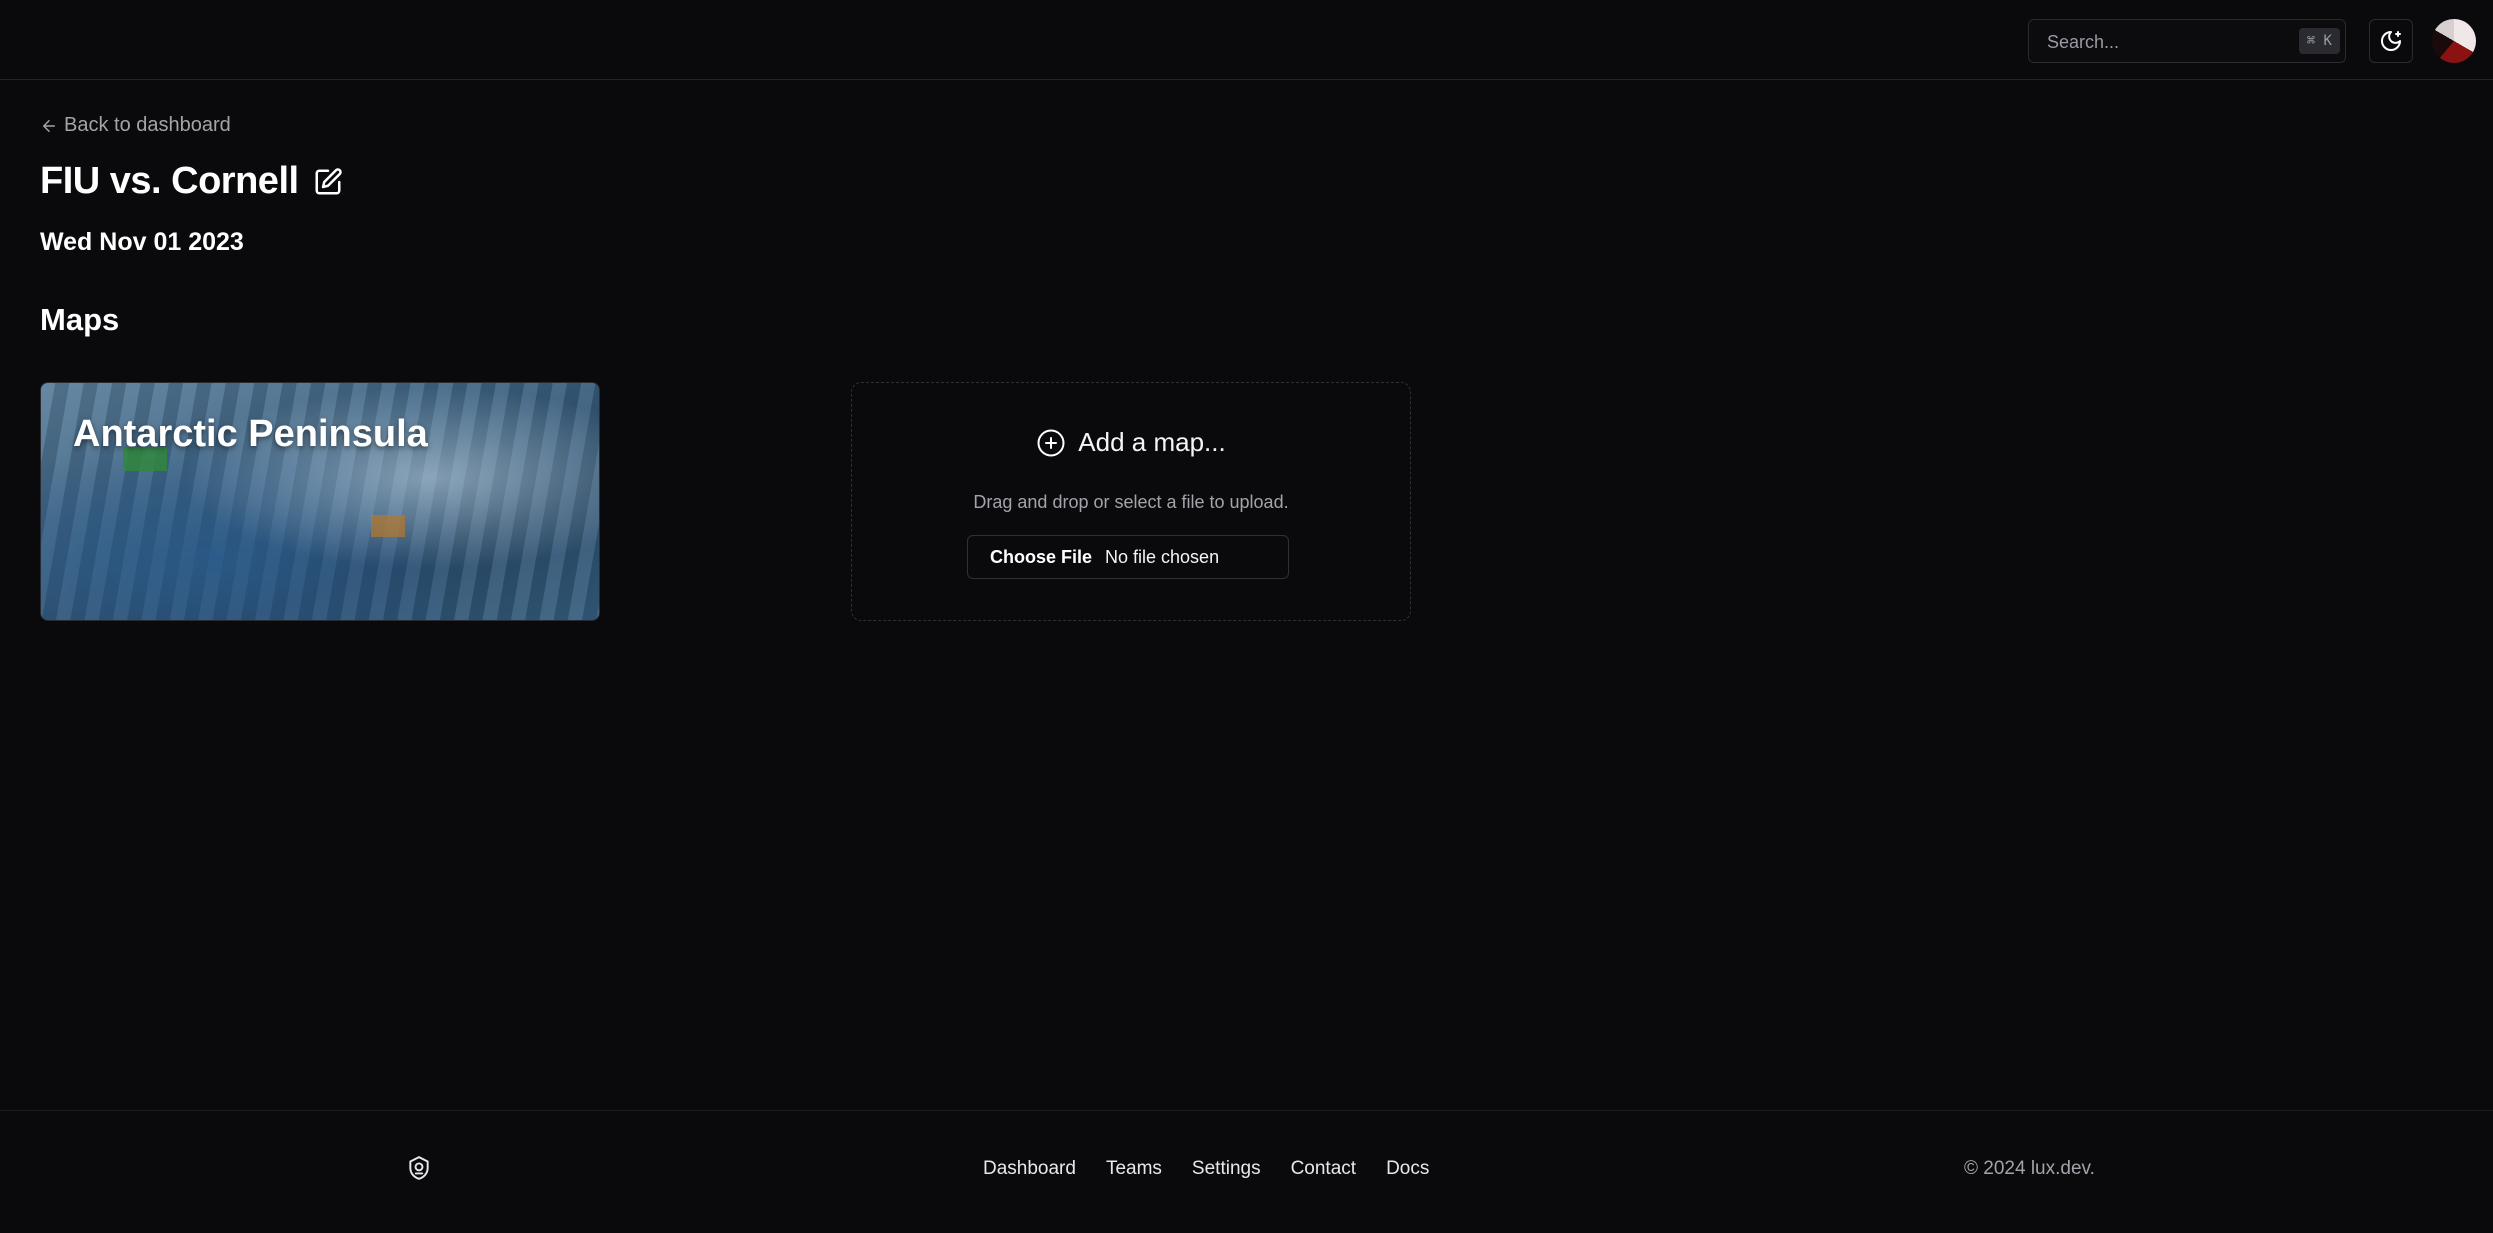  Describe the element at coordinates (1246, 40) in the screenshot. I see `top-bar: Search... ⌘ K` at that location.